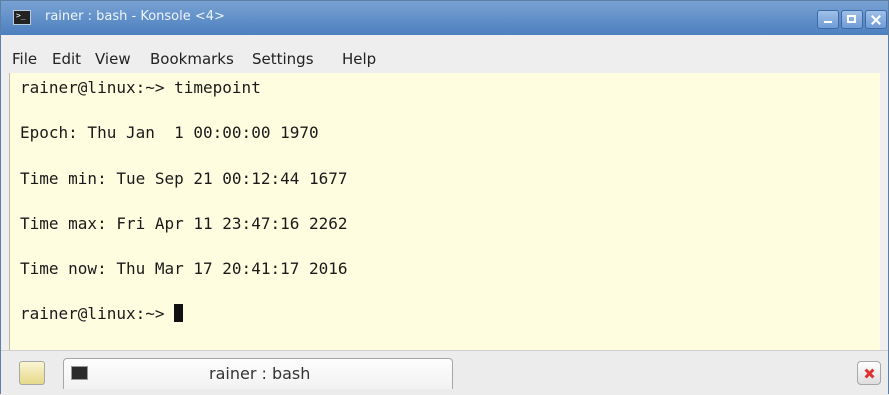 The height and width of the screenshot is (395, 889). Describe the element at coordinates (113, 59) in the screenshot. I see `menu-view: View` at that location.